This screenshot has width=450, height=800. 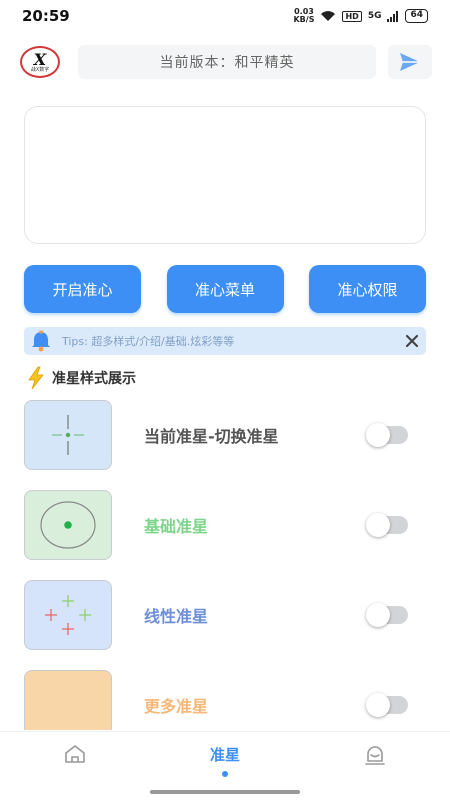 What do you see at coordinates (328, 16) in the screenshot?
I see `wifi-icon` at bounding box center [328, 16].